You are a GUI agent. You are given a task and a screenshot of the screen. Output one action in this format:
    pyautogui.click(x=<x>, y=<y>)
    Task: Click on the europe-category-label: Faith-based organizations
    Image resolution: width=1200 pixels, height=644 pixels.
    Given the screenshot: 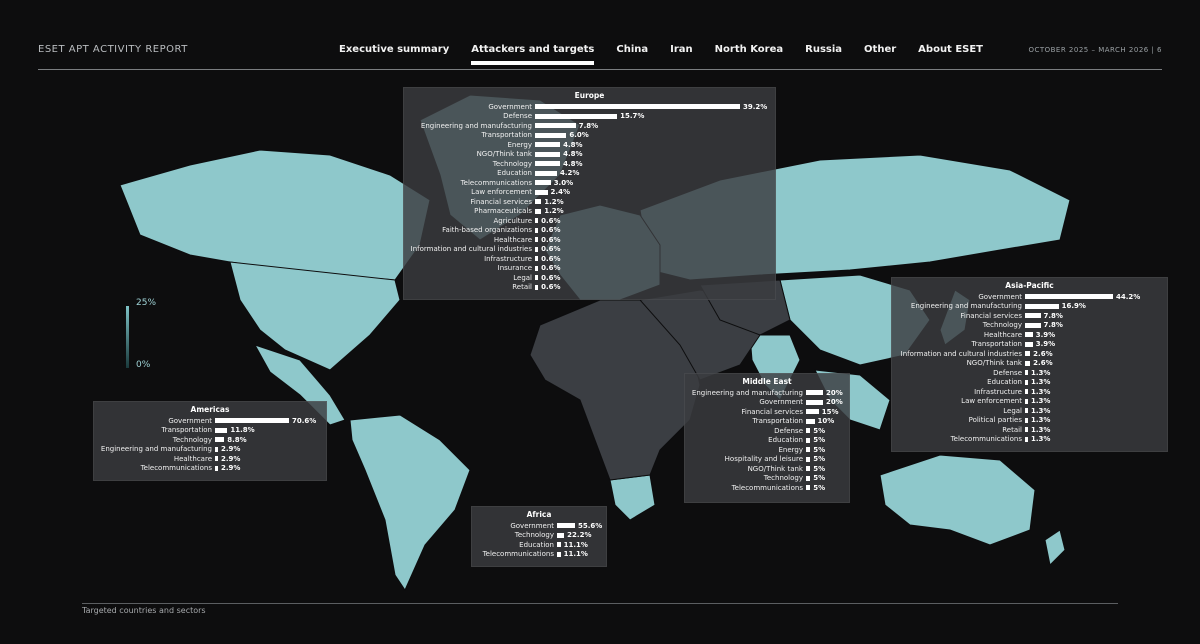 What is the action you would take?
    pyautogui.click(x=487, y=230)
    